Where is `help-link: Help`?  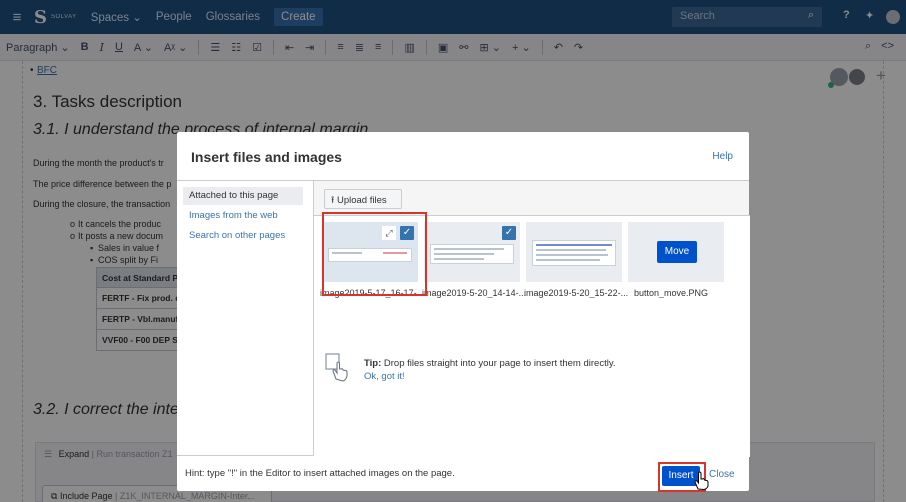
help-link: Help is located at coordinates (722, 156).